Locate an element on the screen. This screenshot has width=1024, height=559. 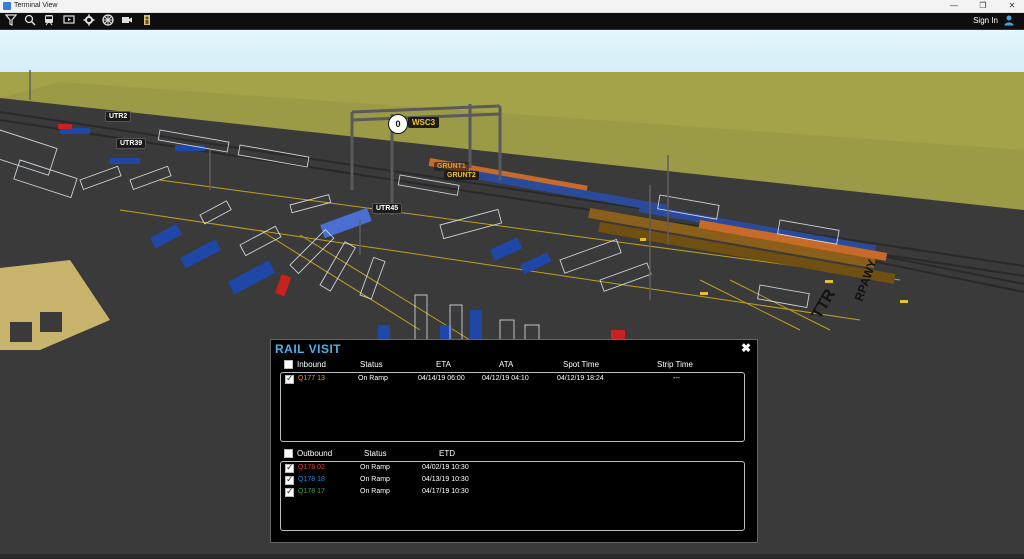
rail-visit-id: Q177 13 is located at coordinates (311, 378).